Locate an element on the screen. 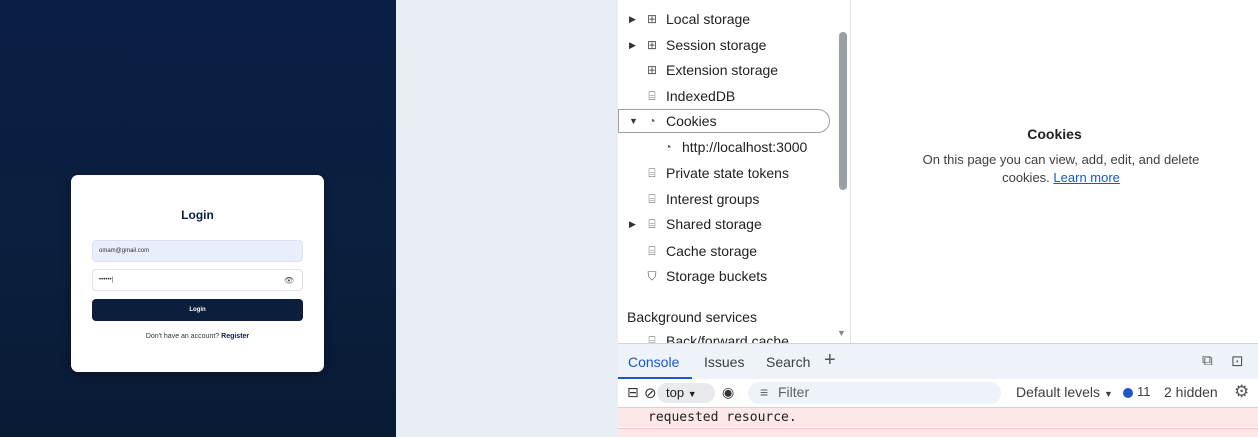 This screenshot has height=437, width=1258. scroll-down-arrow-icon: ▼ is located at coordinates (841, 333).